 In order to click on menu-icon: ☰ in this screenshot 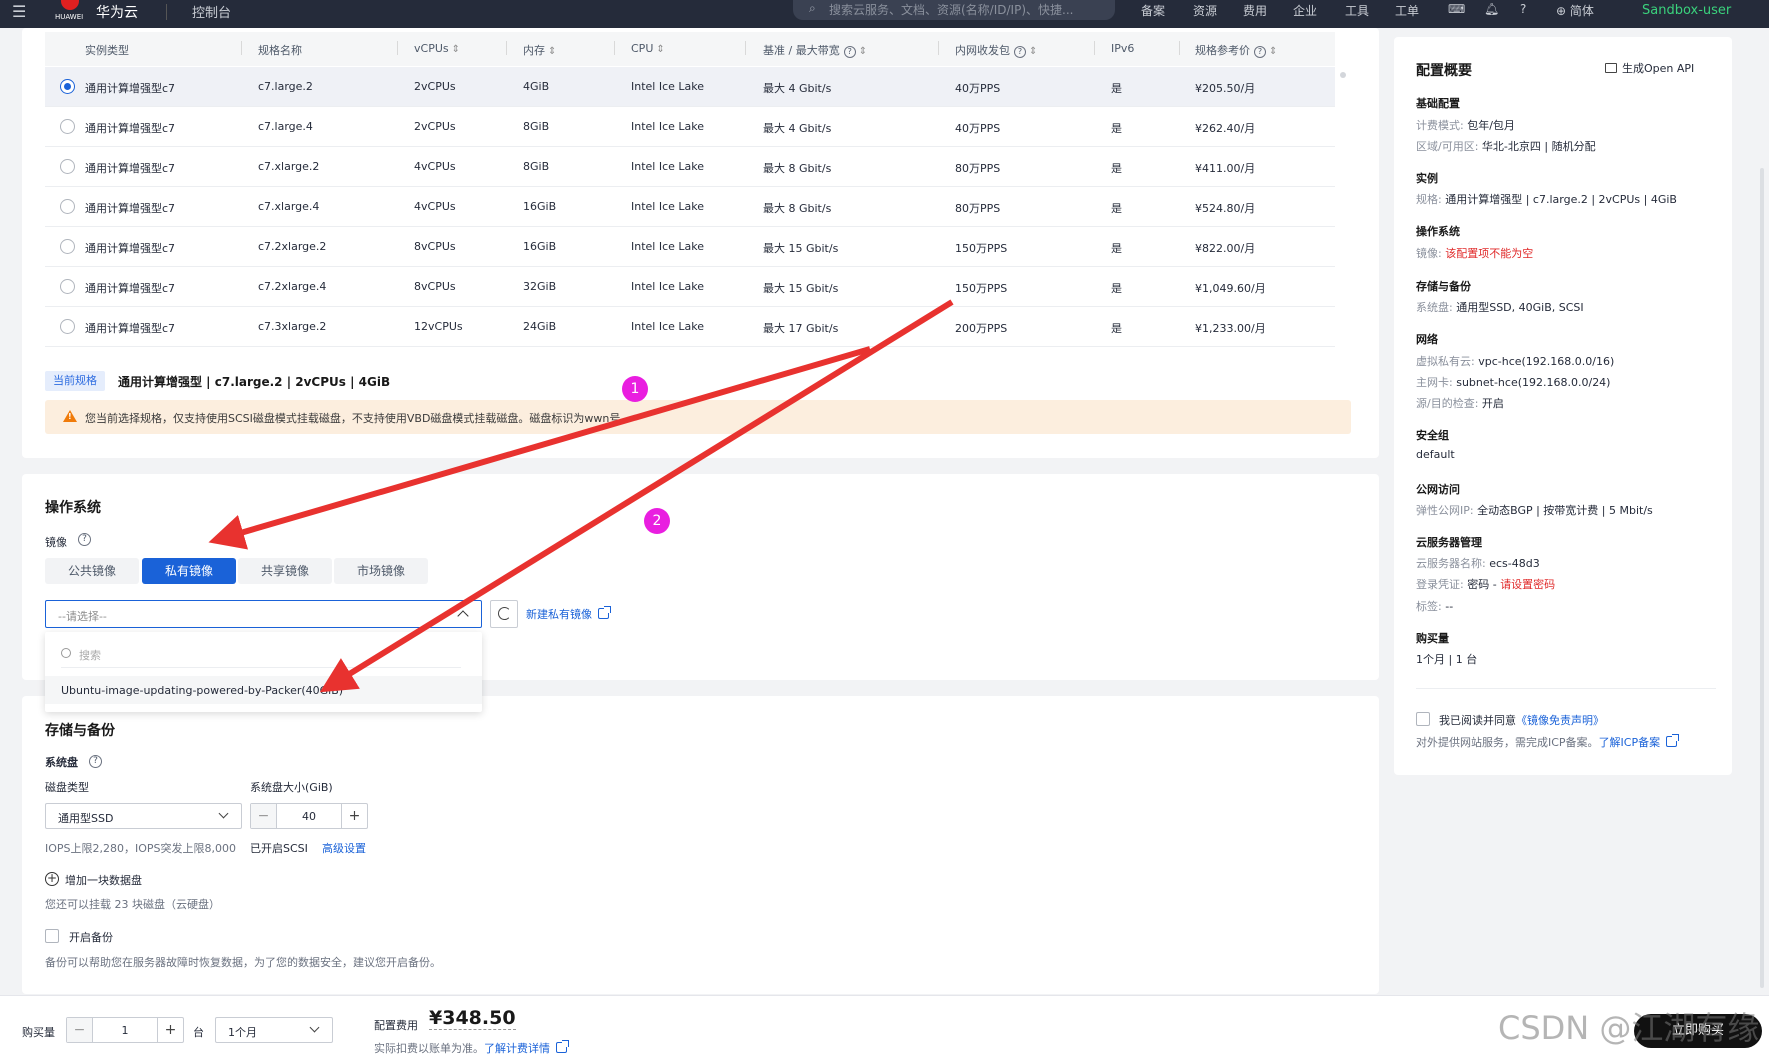, I will do `click(19, 11)`.